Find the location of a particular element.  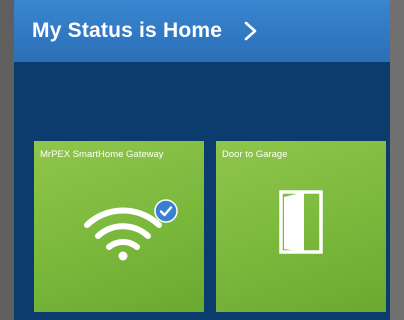

tile-label: MrPEX SmartHome Gateway is located at coordinates (102, 154).